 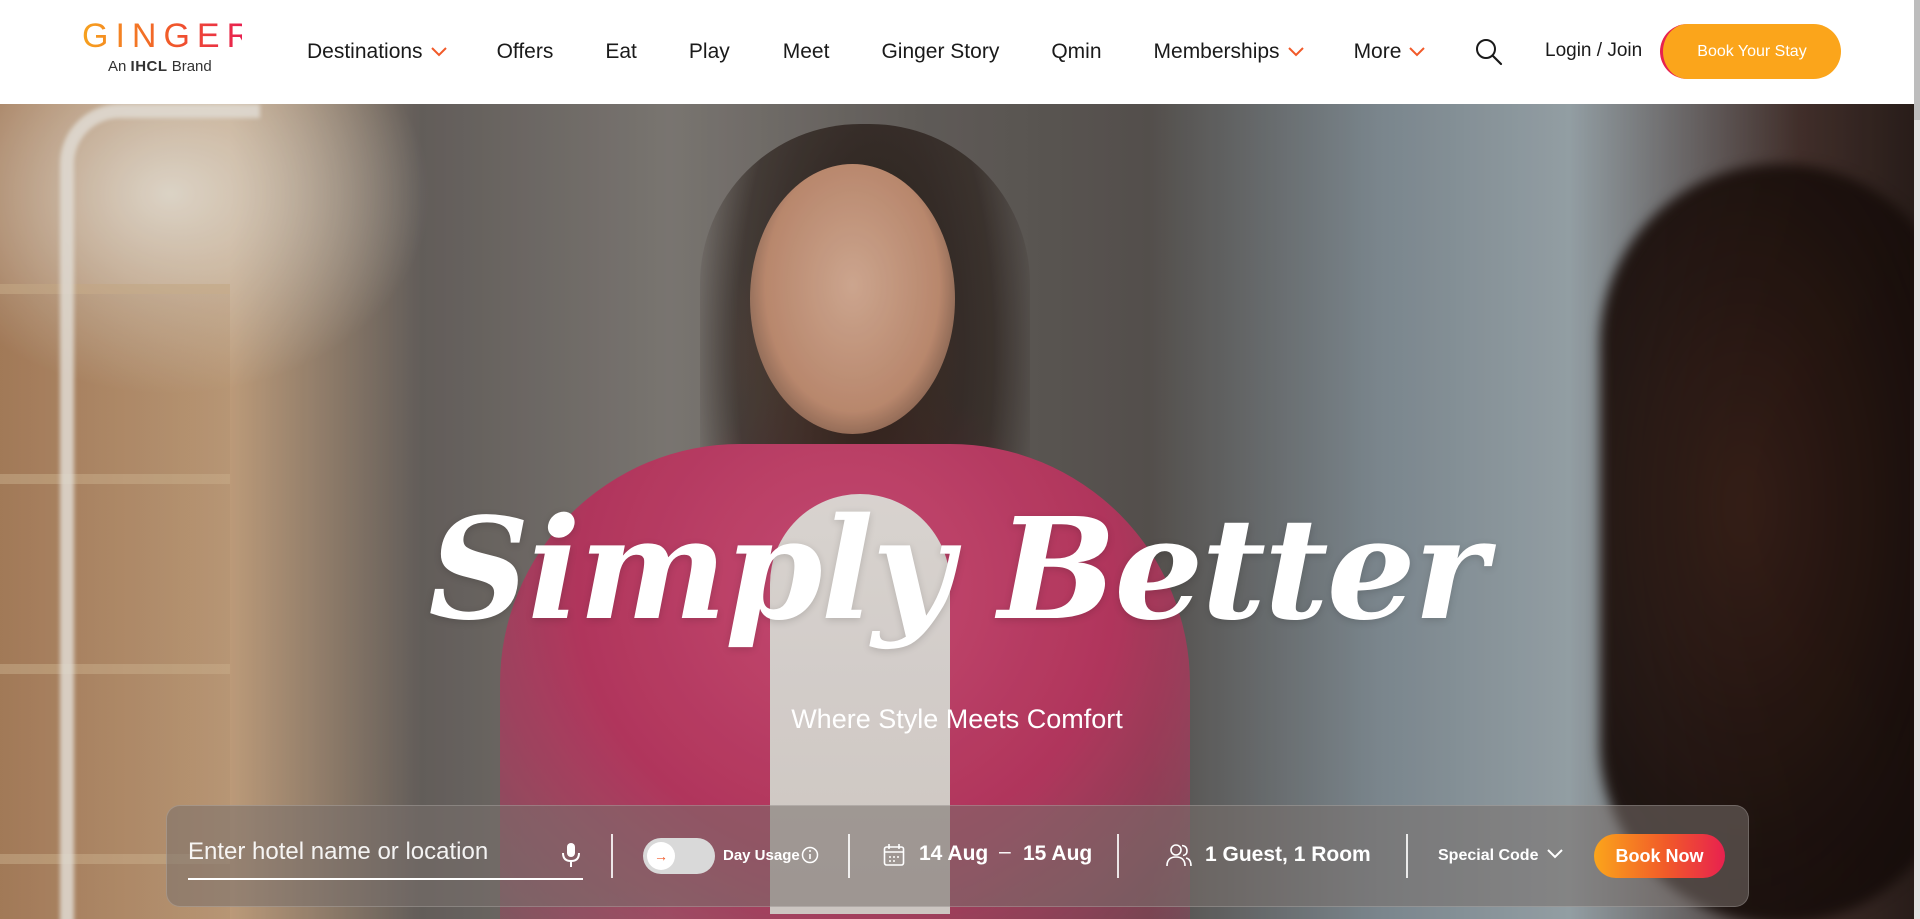 I want to click on nav-qmin: Qmin, so click(x=1076, y=52).